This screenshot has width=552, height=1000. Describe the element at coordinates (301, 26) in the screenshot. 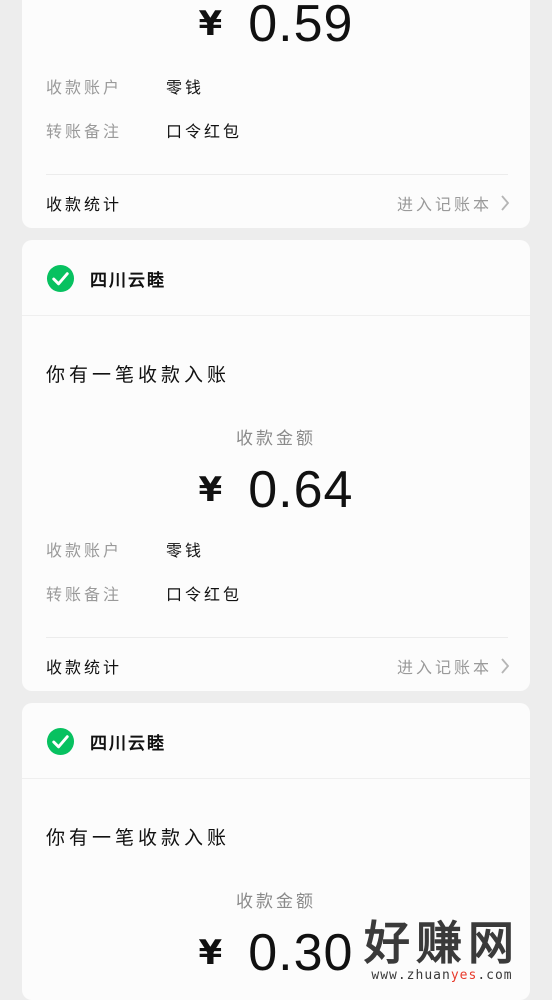

I see `amount-value: 0.59` at that location.